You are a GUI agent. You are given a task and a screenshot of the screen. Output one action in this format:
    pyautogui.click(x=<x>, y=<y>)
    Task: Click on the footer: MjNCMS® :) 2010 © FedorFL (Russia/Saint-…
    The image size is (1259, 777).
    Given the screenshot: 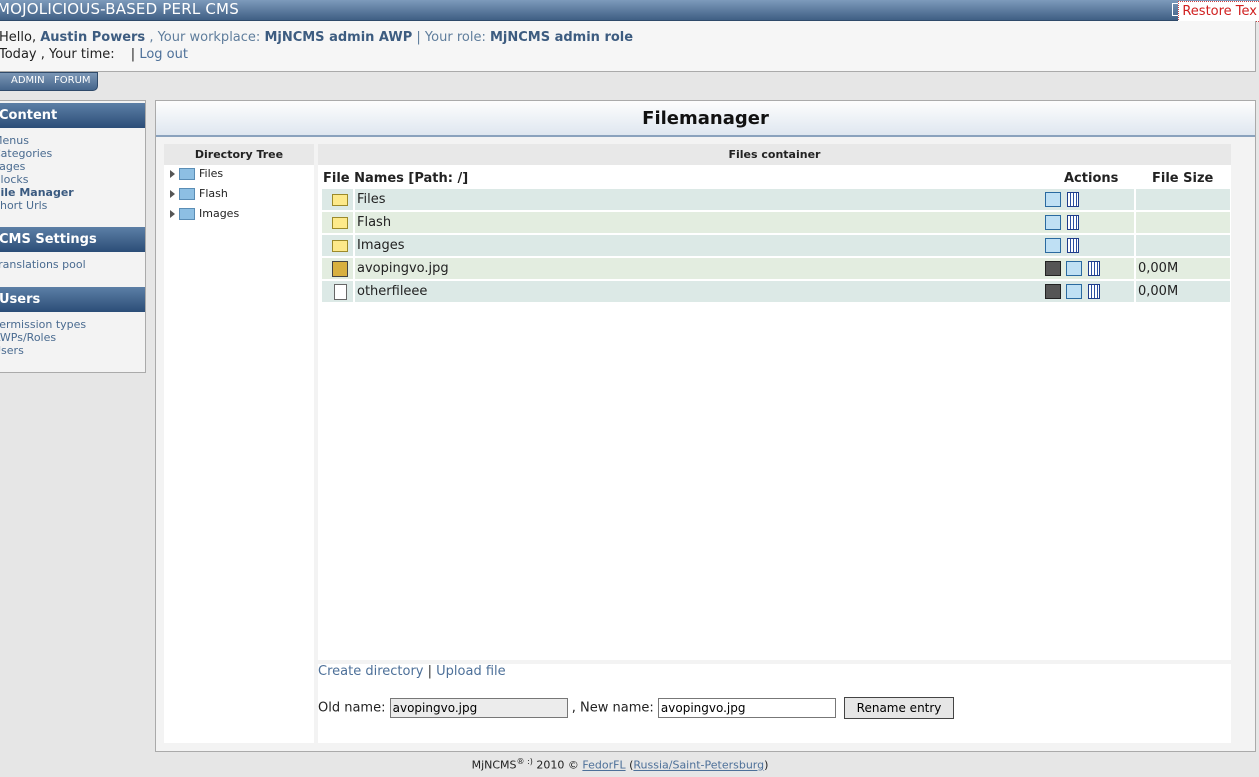 What is the action you would take?
    pyautogui.click(x=620, y=764)
    